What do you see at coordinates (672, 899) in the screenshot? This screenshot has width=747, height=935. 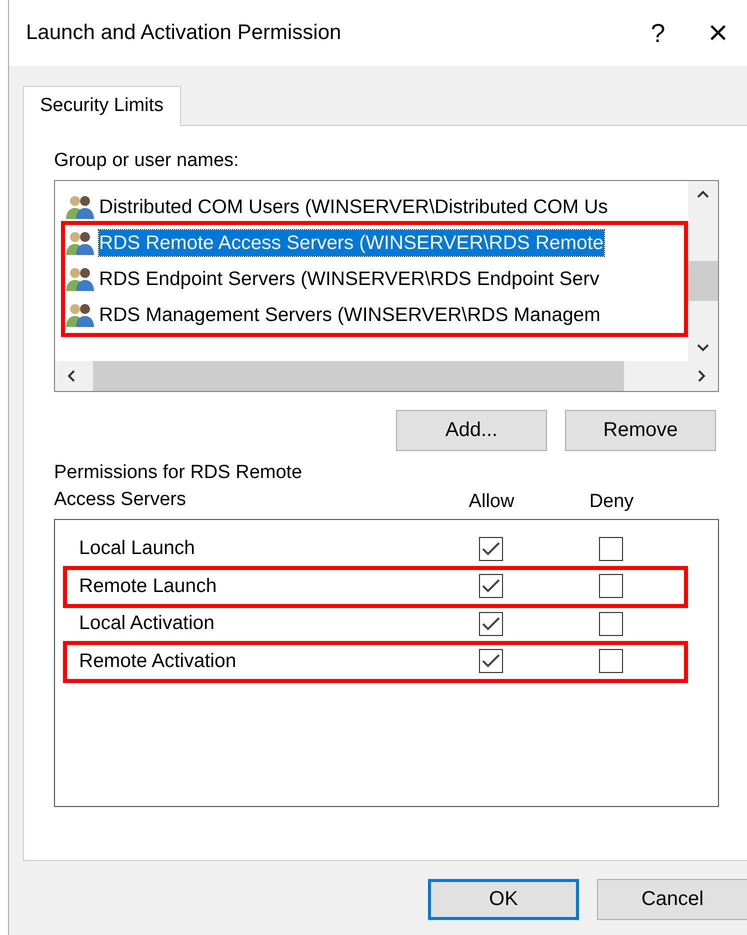 I see `dialog-button: Cancel` at bounding box center [672, 899].